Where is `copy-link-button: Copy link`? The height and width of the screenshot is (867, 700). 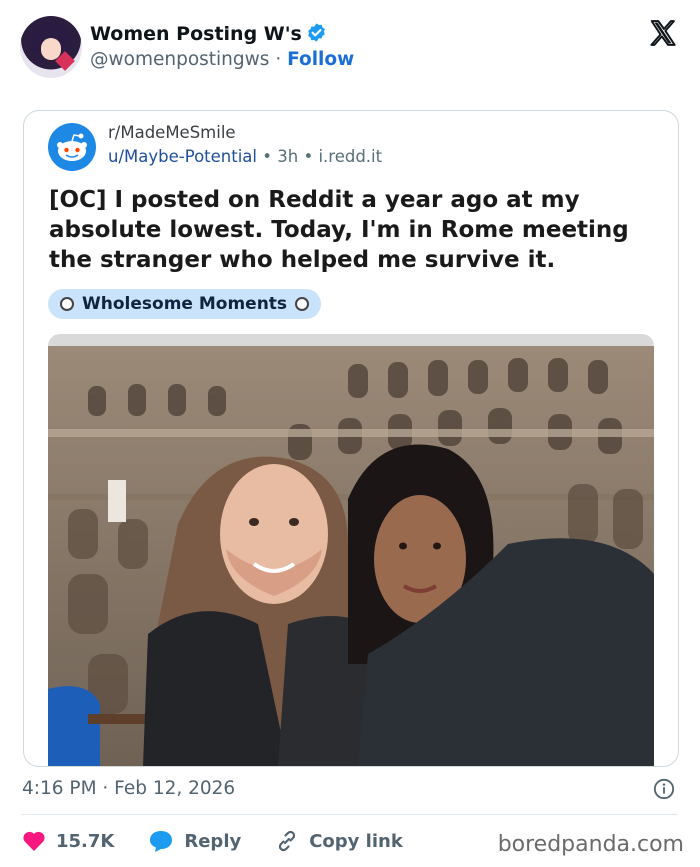 copy-link-button: Copy link is located at coordinates (339, 841).